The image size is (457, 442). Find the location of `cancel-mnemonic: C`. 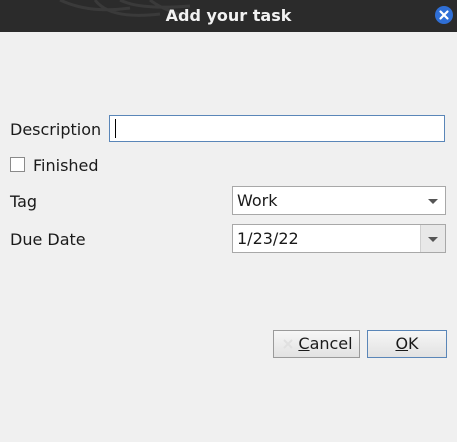

cancel-mnemonic: C is located at coordinates (304, 343).